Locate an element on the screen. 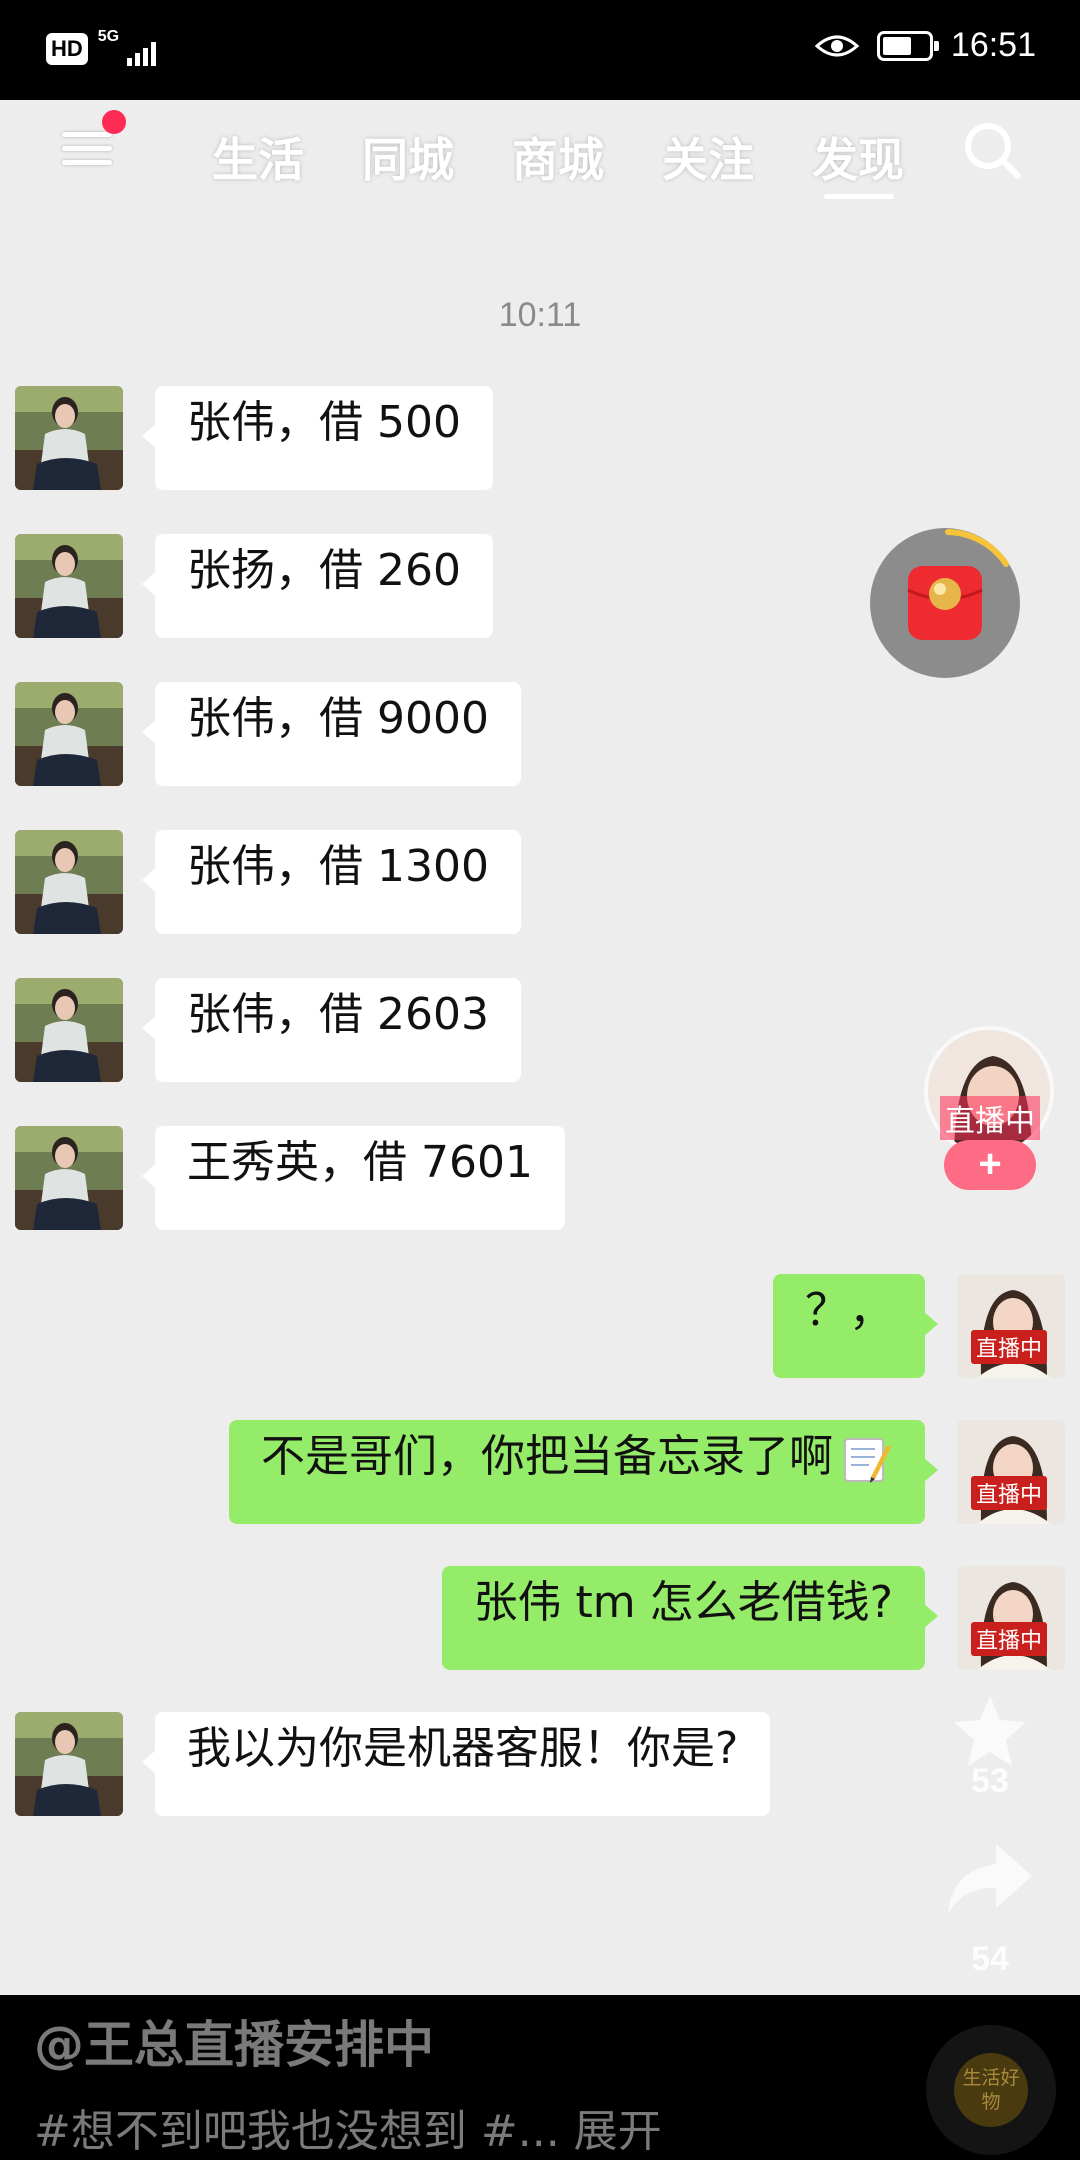 Image resolution: width=1080 pixels, height=2160 pixels. author-name: @王总直播安排中 is located at coordinates (234, 2041).